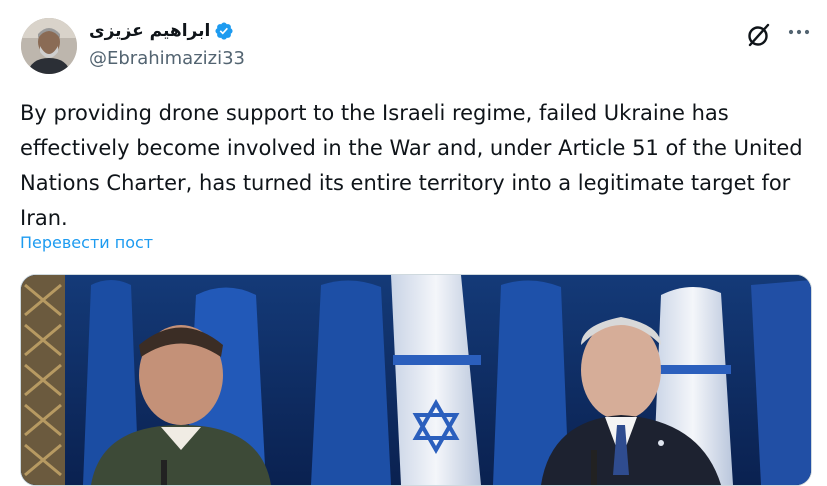 This screenshot has width=827, height=486. What do you see at coordinates (149, 31) in the screenshot?
I see `author-display-name: ابراهیم عزیزی` at bounding box center [149, 31].